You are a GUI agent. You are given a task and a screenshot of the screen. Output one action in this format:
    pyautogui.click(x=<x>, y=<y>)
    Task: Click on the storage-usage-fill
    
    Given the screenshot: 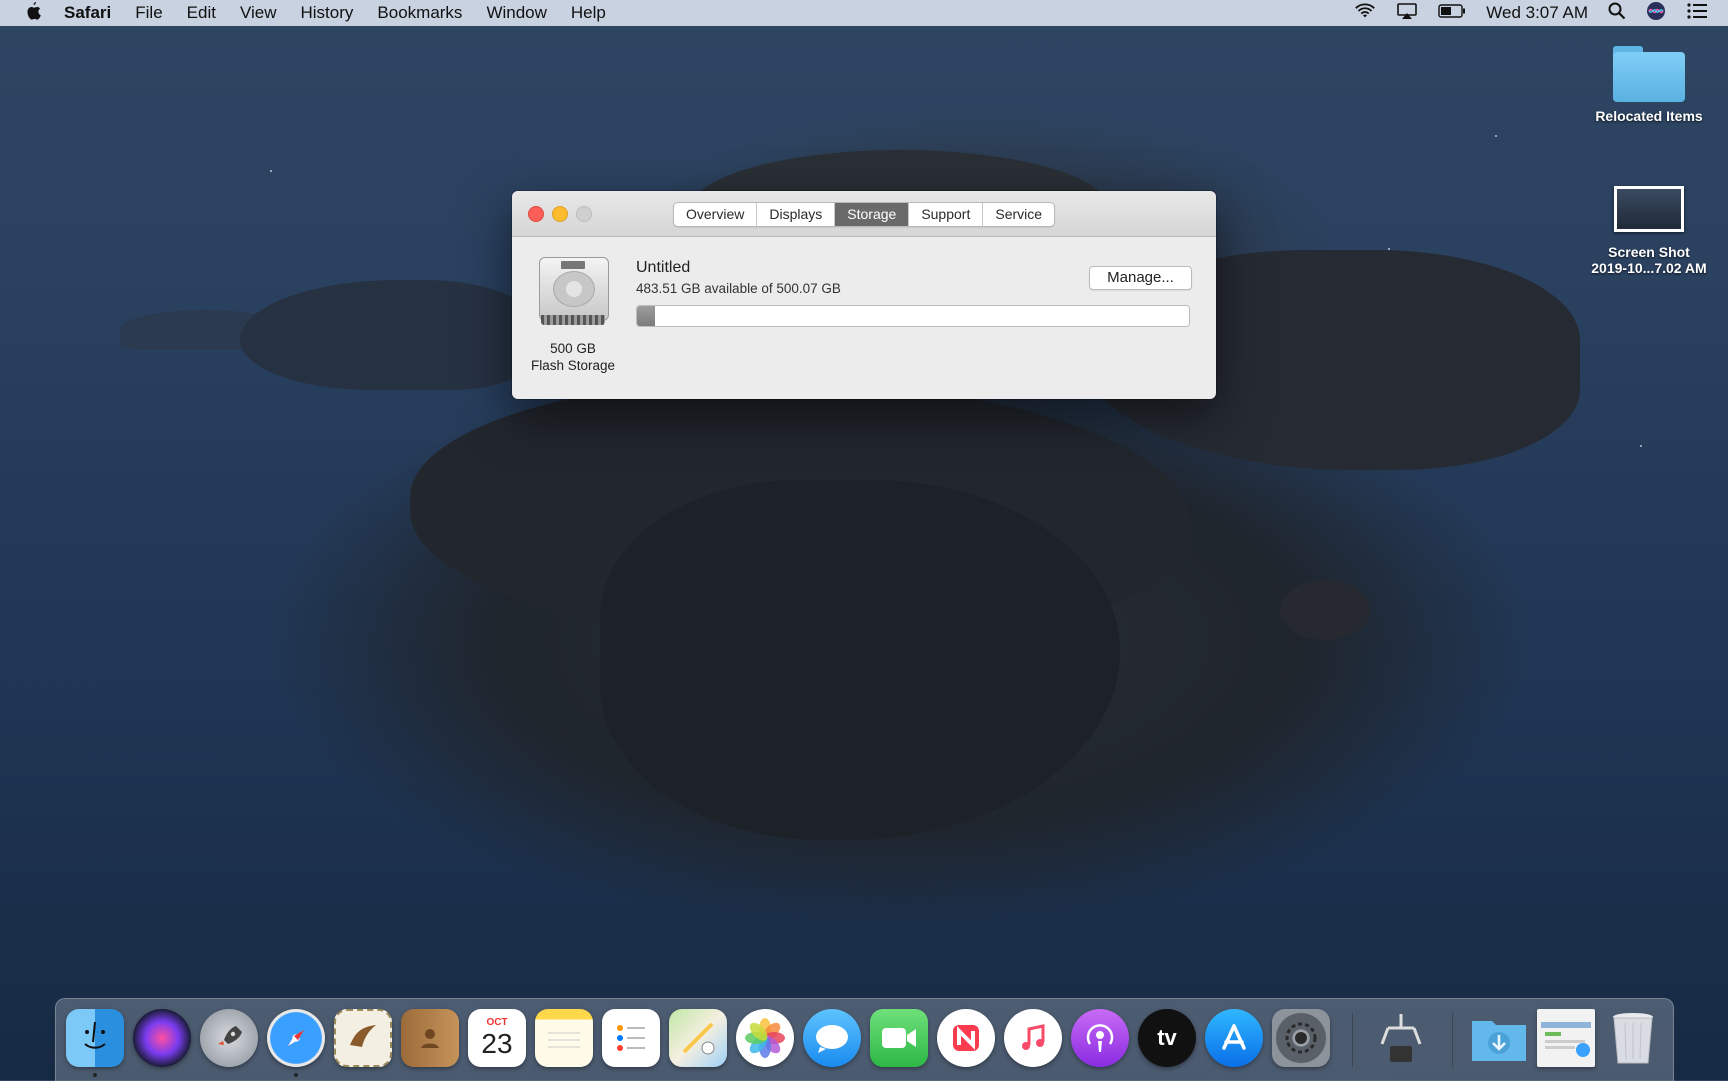 What is the action you would take?
    pyautogui.click(x=646, y=316)
    